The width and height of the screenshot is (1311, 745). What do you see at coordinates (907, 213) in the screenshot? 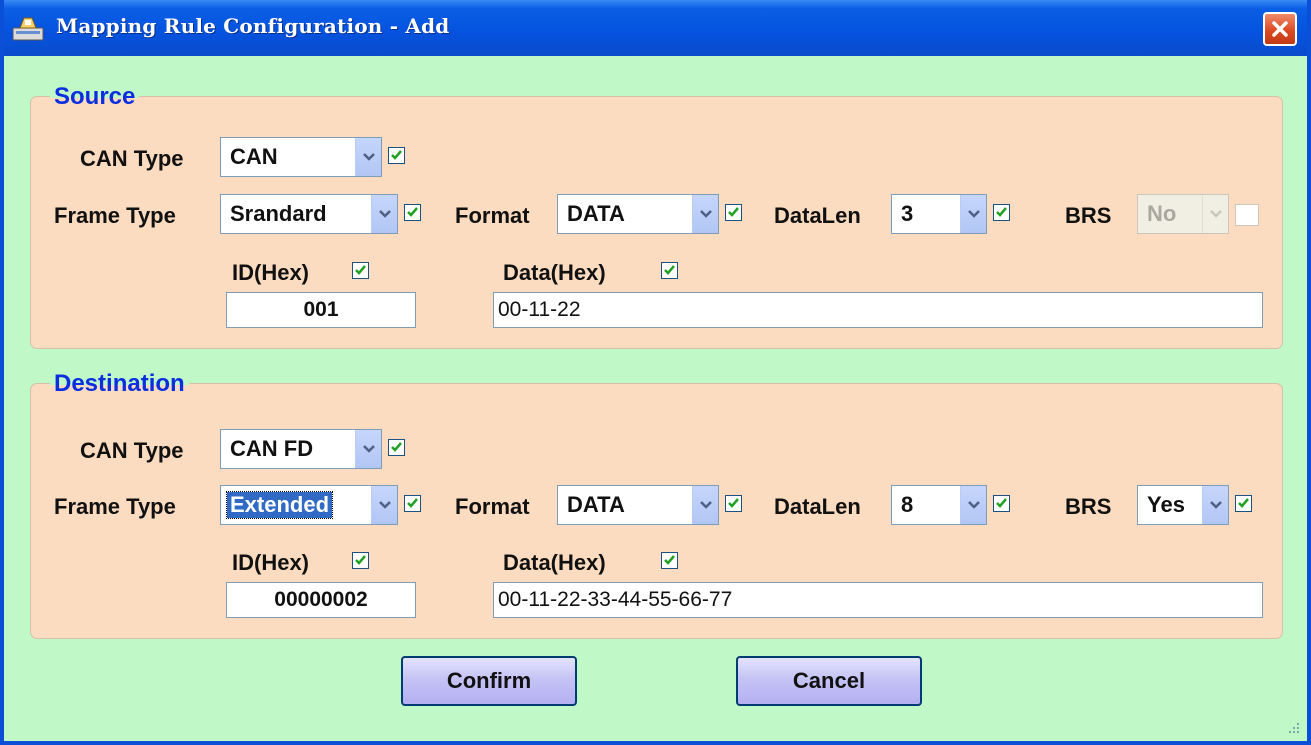
I see `source-datalen-value: 3` at bounding box center [907, 213].